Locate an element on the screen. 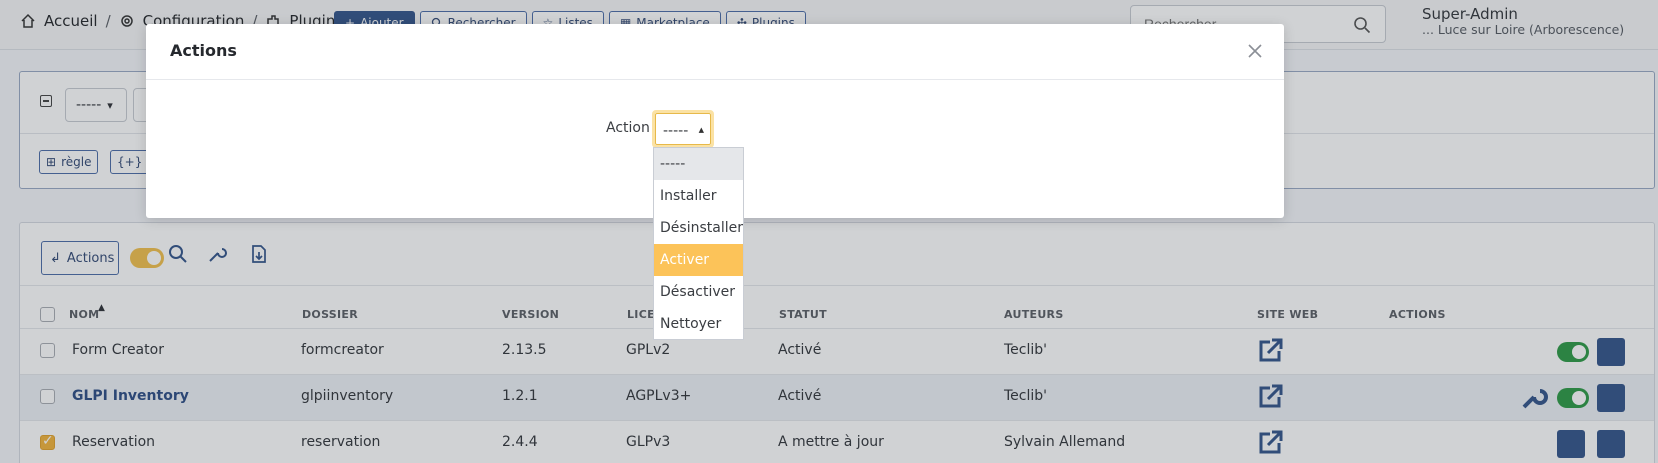  dropdown-option: Désinstaller is located at coordinates (698, 228).